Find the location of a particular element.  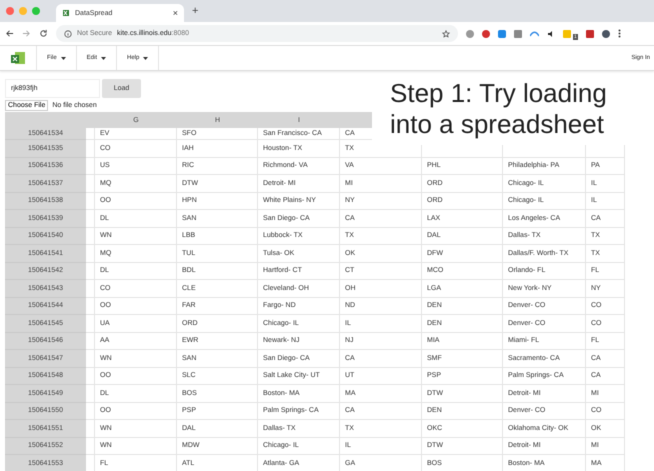

star-icon is located at coordinates (446, 34).